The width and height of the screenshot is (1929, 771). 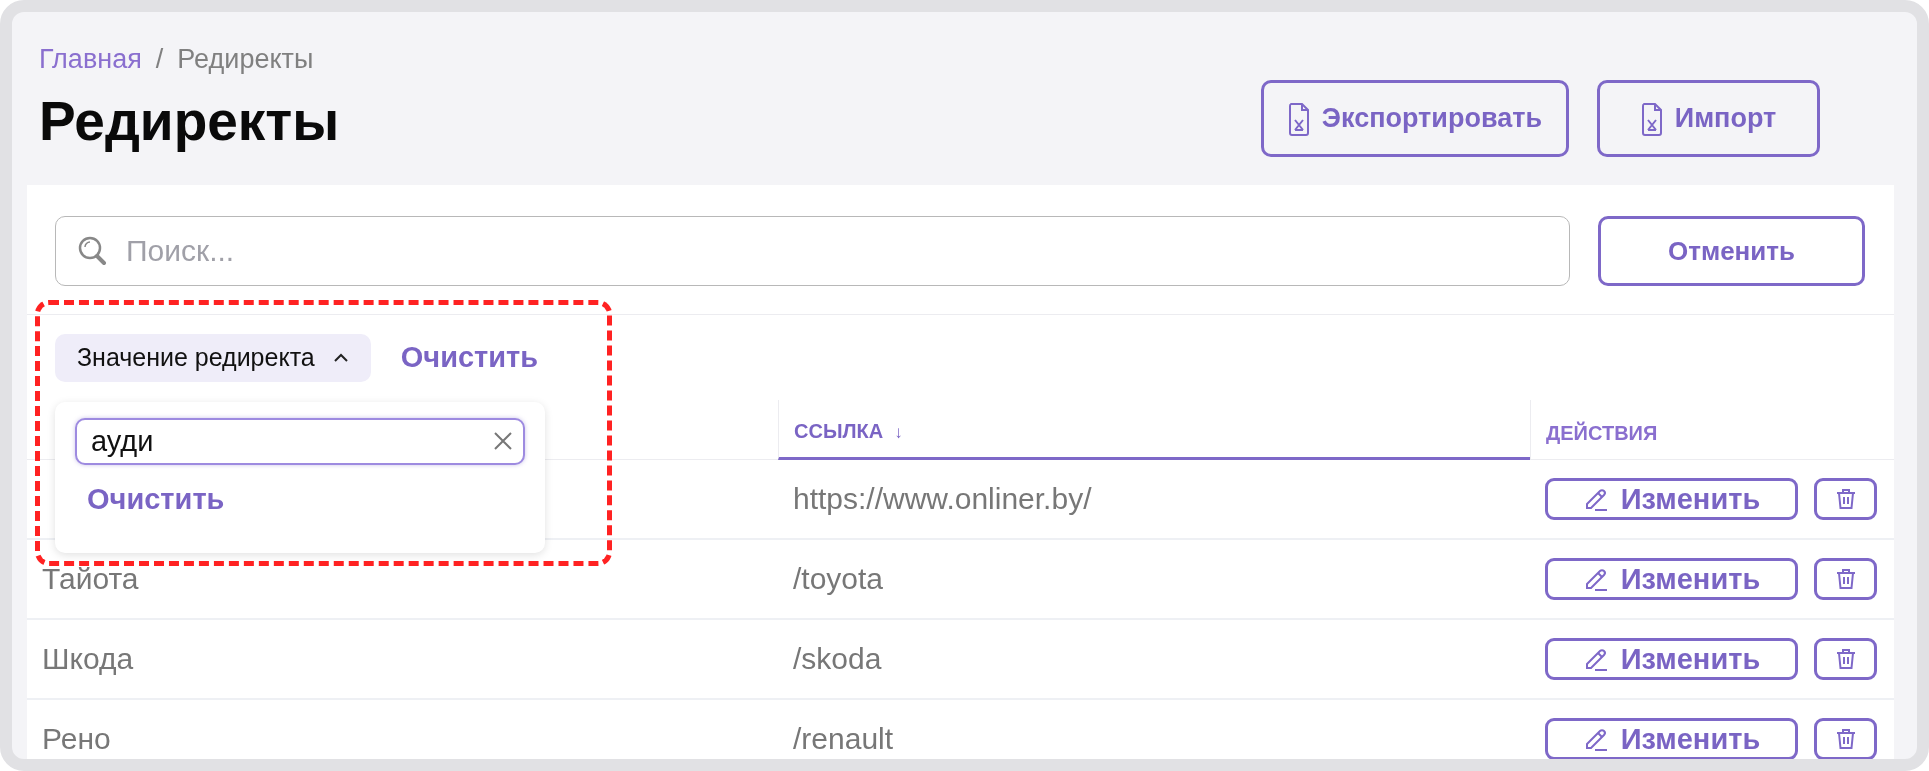 What do you see at coordinates (402, 660) in the screenshot?
I see `table-cell: Шкода` at bounding box center [402, 660].